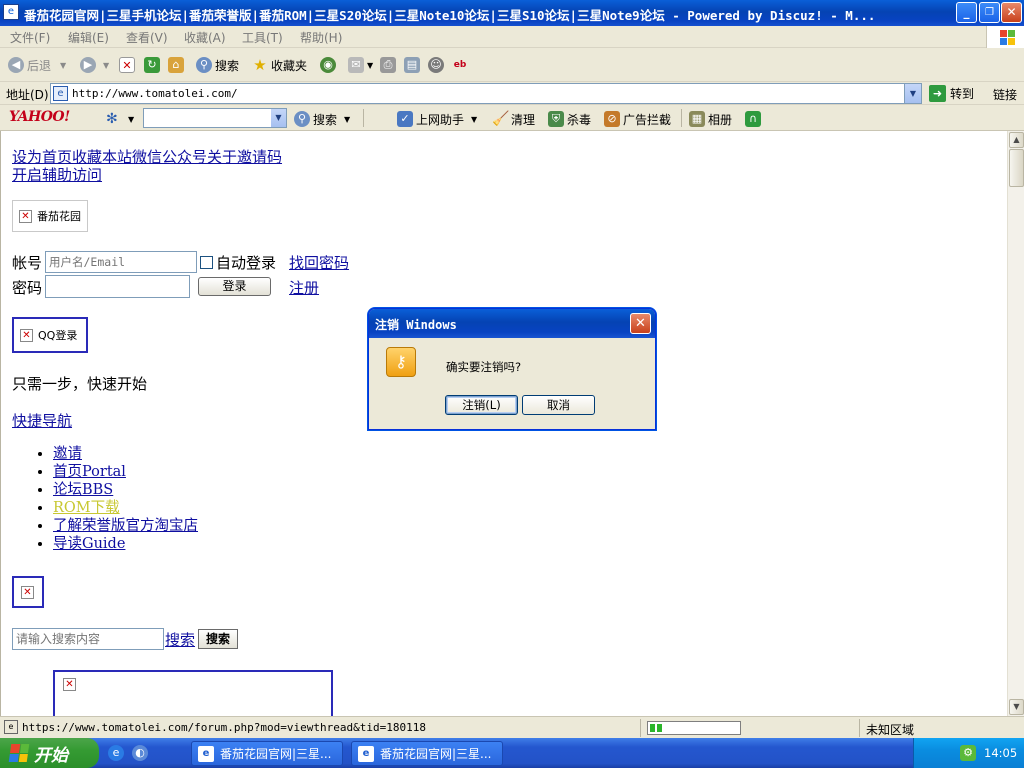  Describe the element at coordinates (1005, 94) in the screenshot. I see `links-button: 链接` at that location.